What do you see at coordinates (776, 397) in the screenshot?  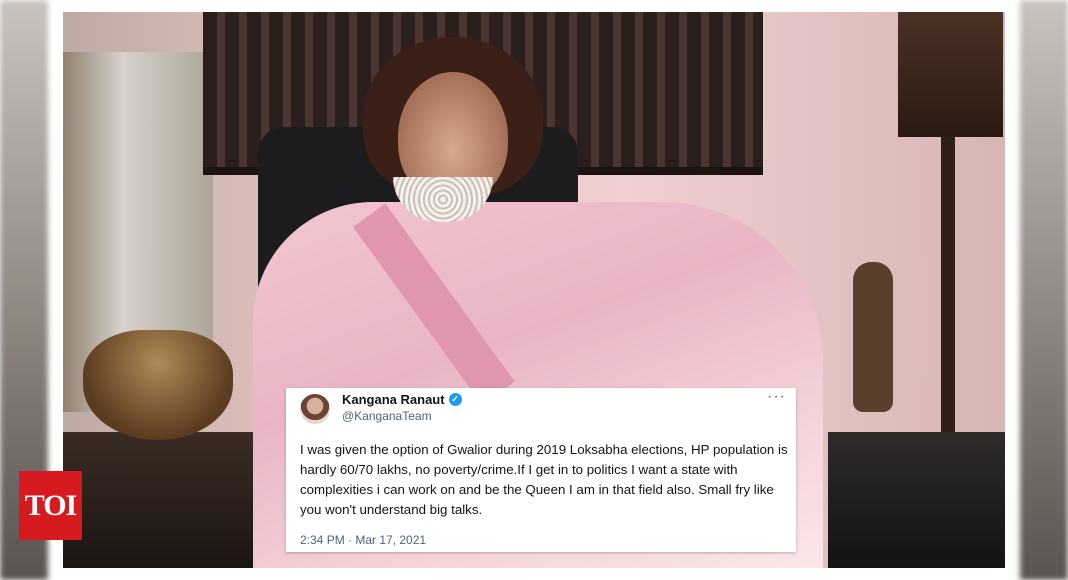 I see `more-options-icon: ···` at bounding box center [776, 397].